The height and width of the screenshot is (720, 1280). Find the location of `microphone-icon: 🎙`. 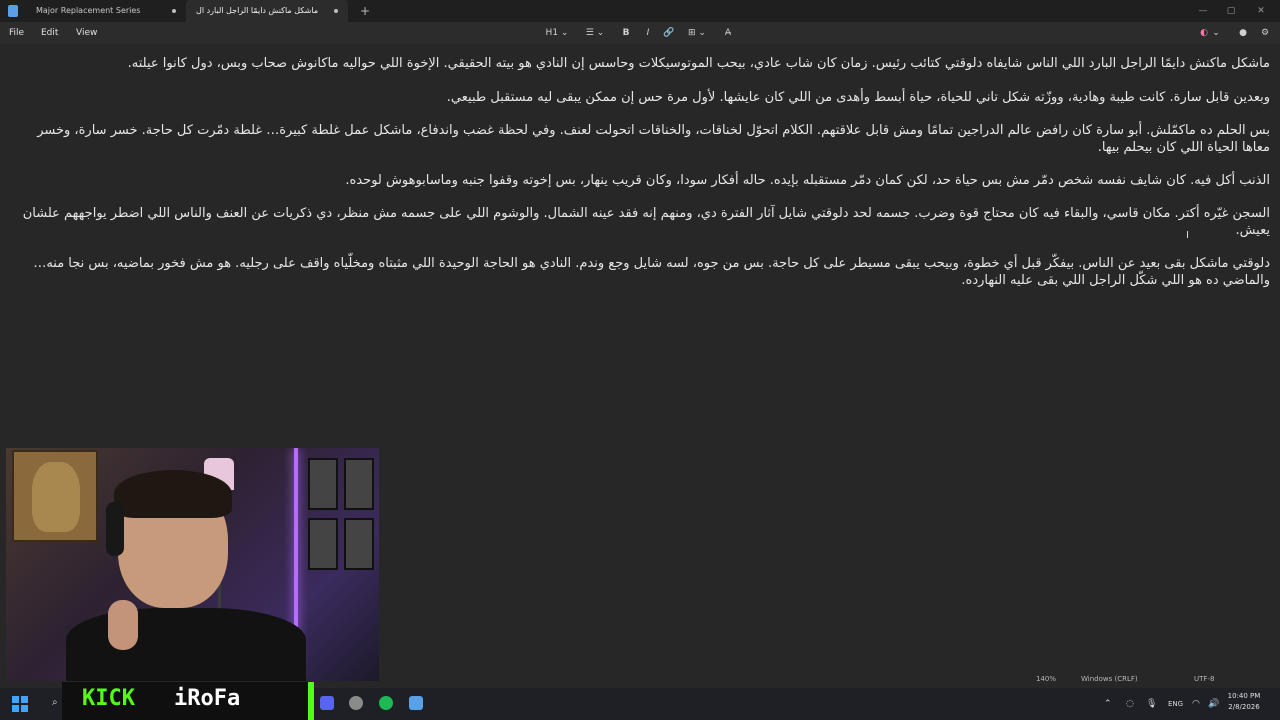

microphone-icon: 🎙 is located at coordinates (1151, 704).